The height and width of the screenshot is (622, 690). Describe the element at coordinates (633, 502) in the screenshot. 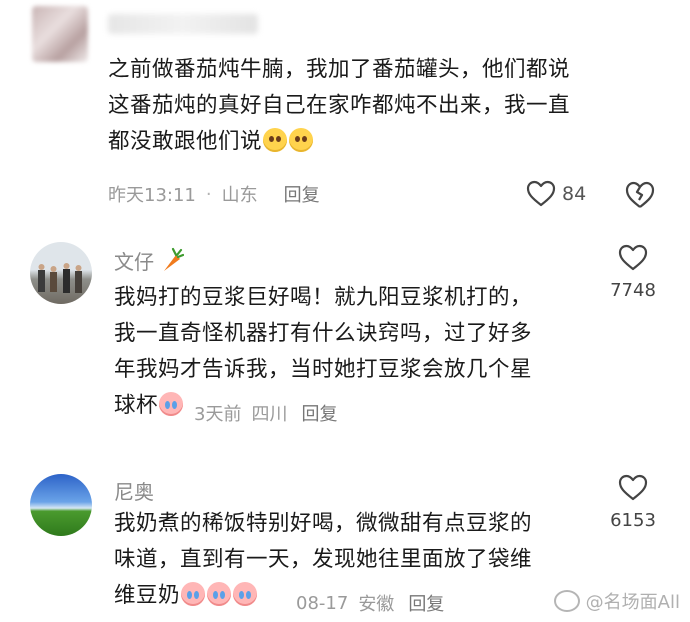

I see `like-button: 6153` at that location.